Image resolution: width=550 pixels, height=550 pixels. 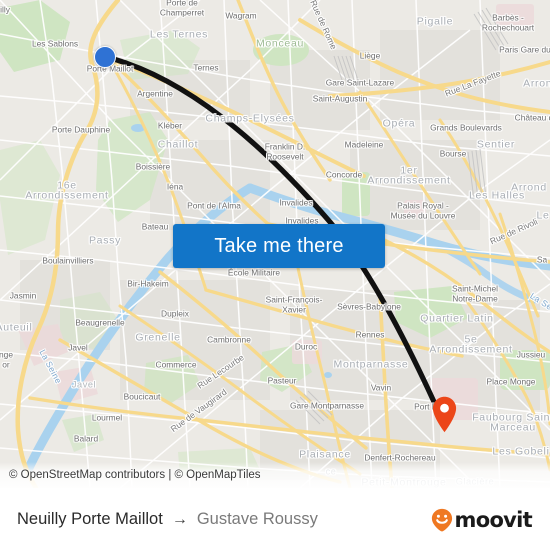 What do you see at coordinates (257, 519) in the screenshot?
I see `route-destination-label: Gustave Roussy` at bounding box center [257, 519].